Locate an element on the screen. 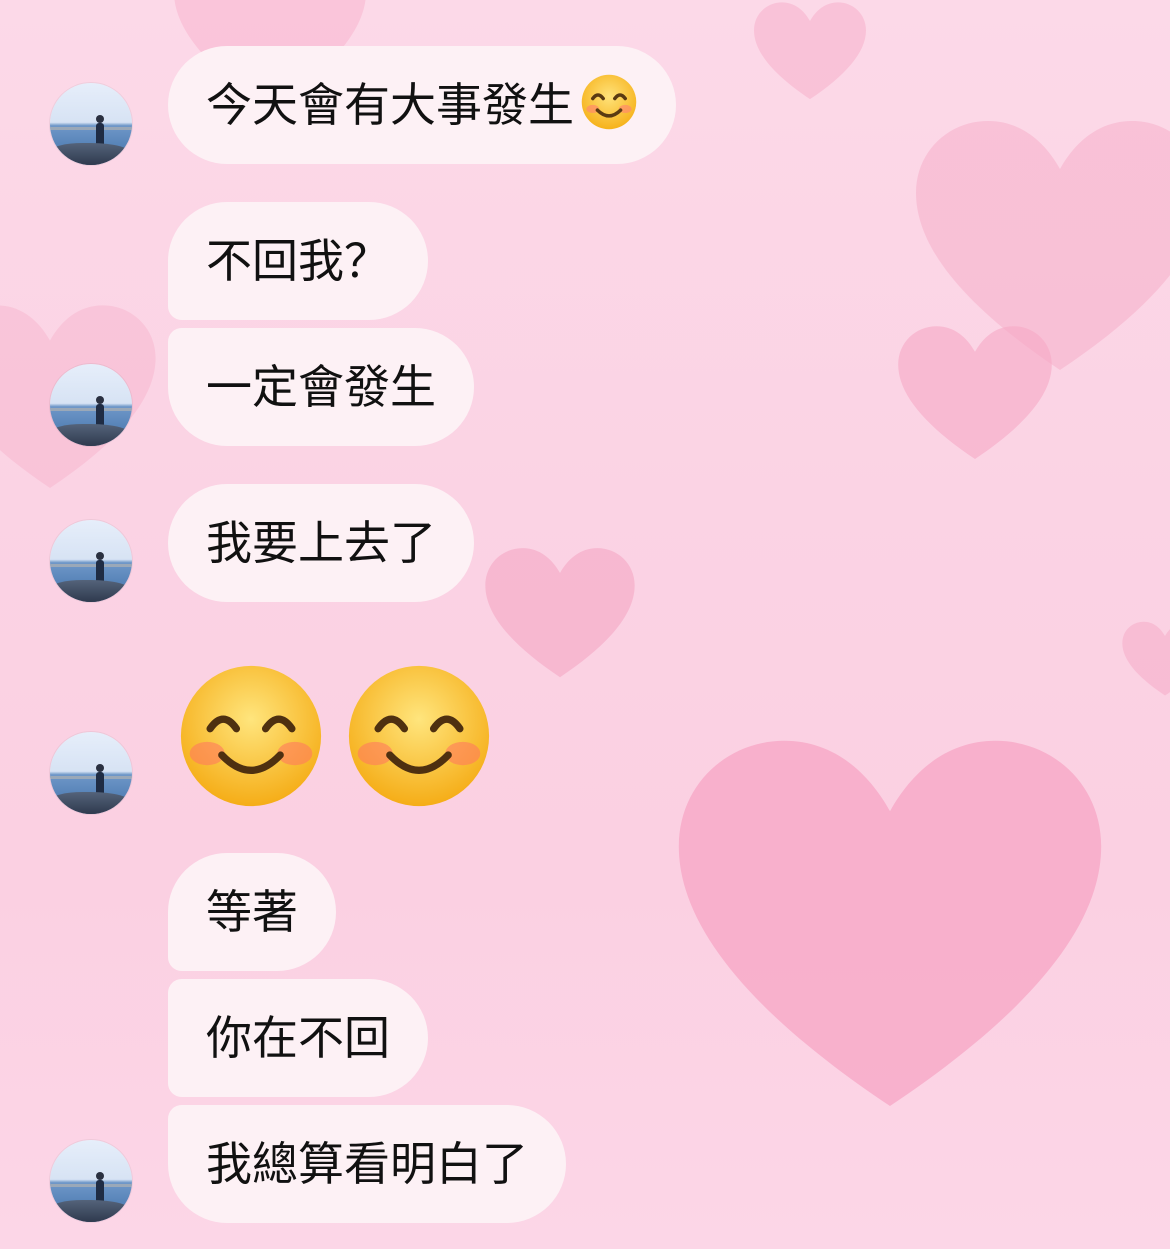  message-bubble: 你在不回 is located at coordinates (298, 1038).